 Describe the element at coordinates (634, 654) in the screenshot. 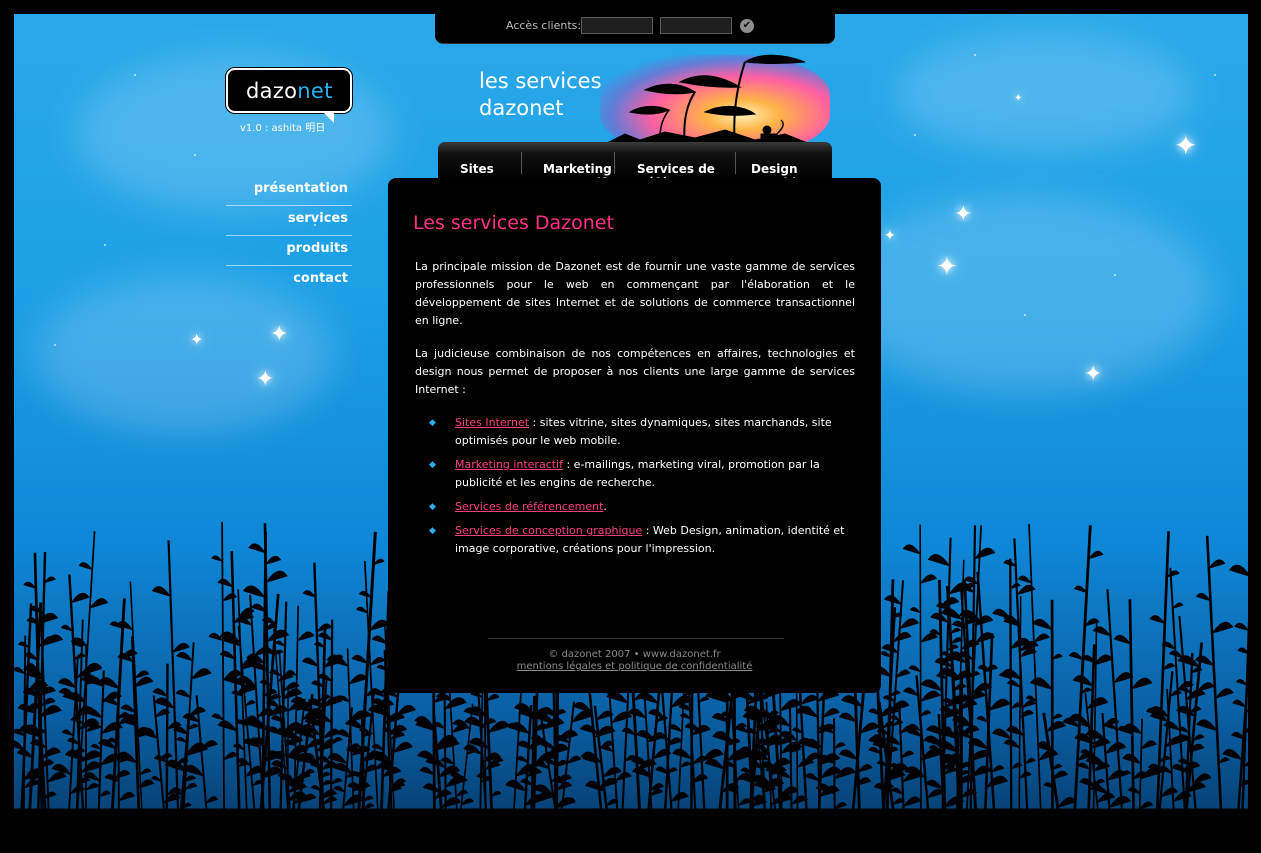

I see `copyright-text: © dazonet 2007 • www.dazonet.fr` at that location.